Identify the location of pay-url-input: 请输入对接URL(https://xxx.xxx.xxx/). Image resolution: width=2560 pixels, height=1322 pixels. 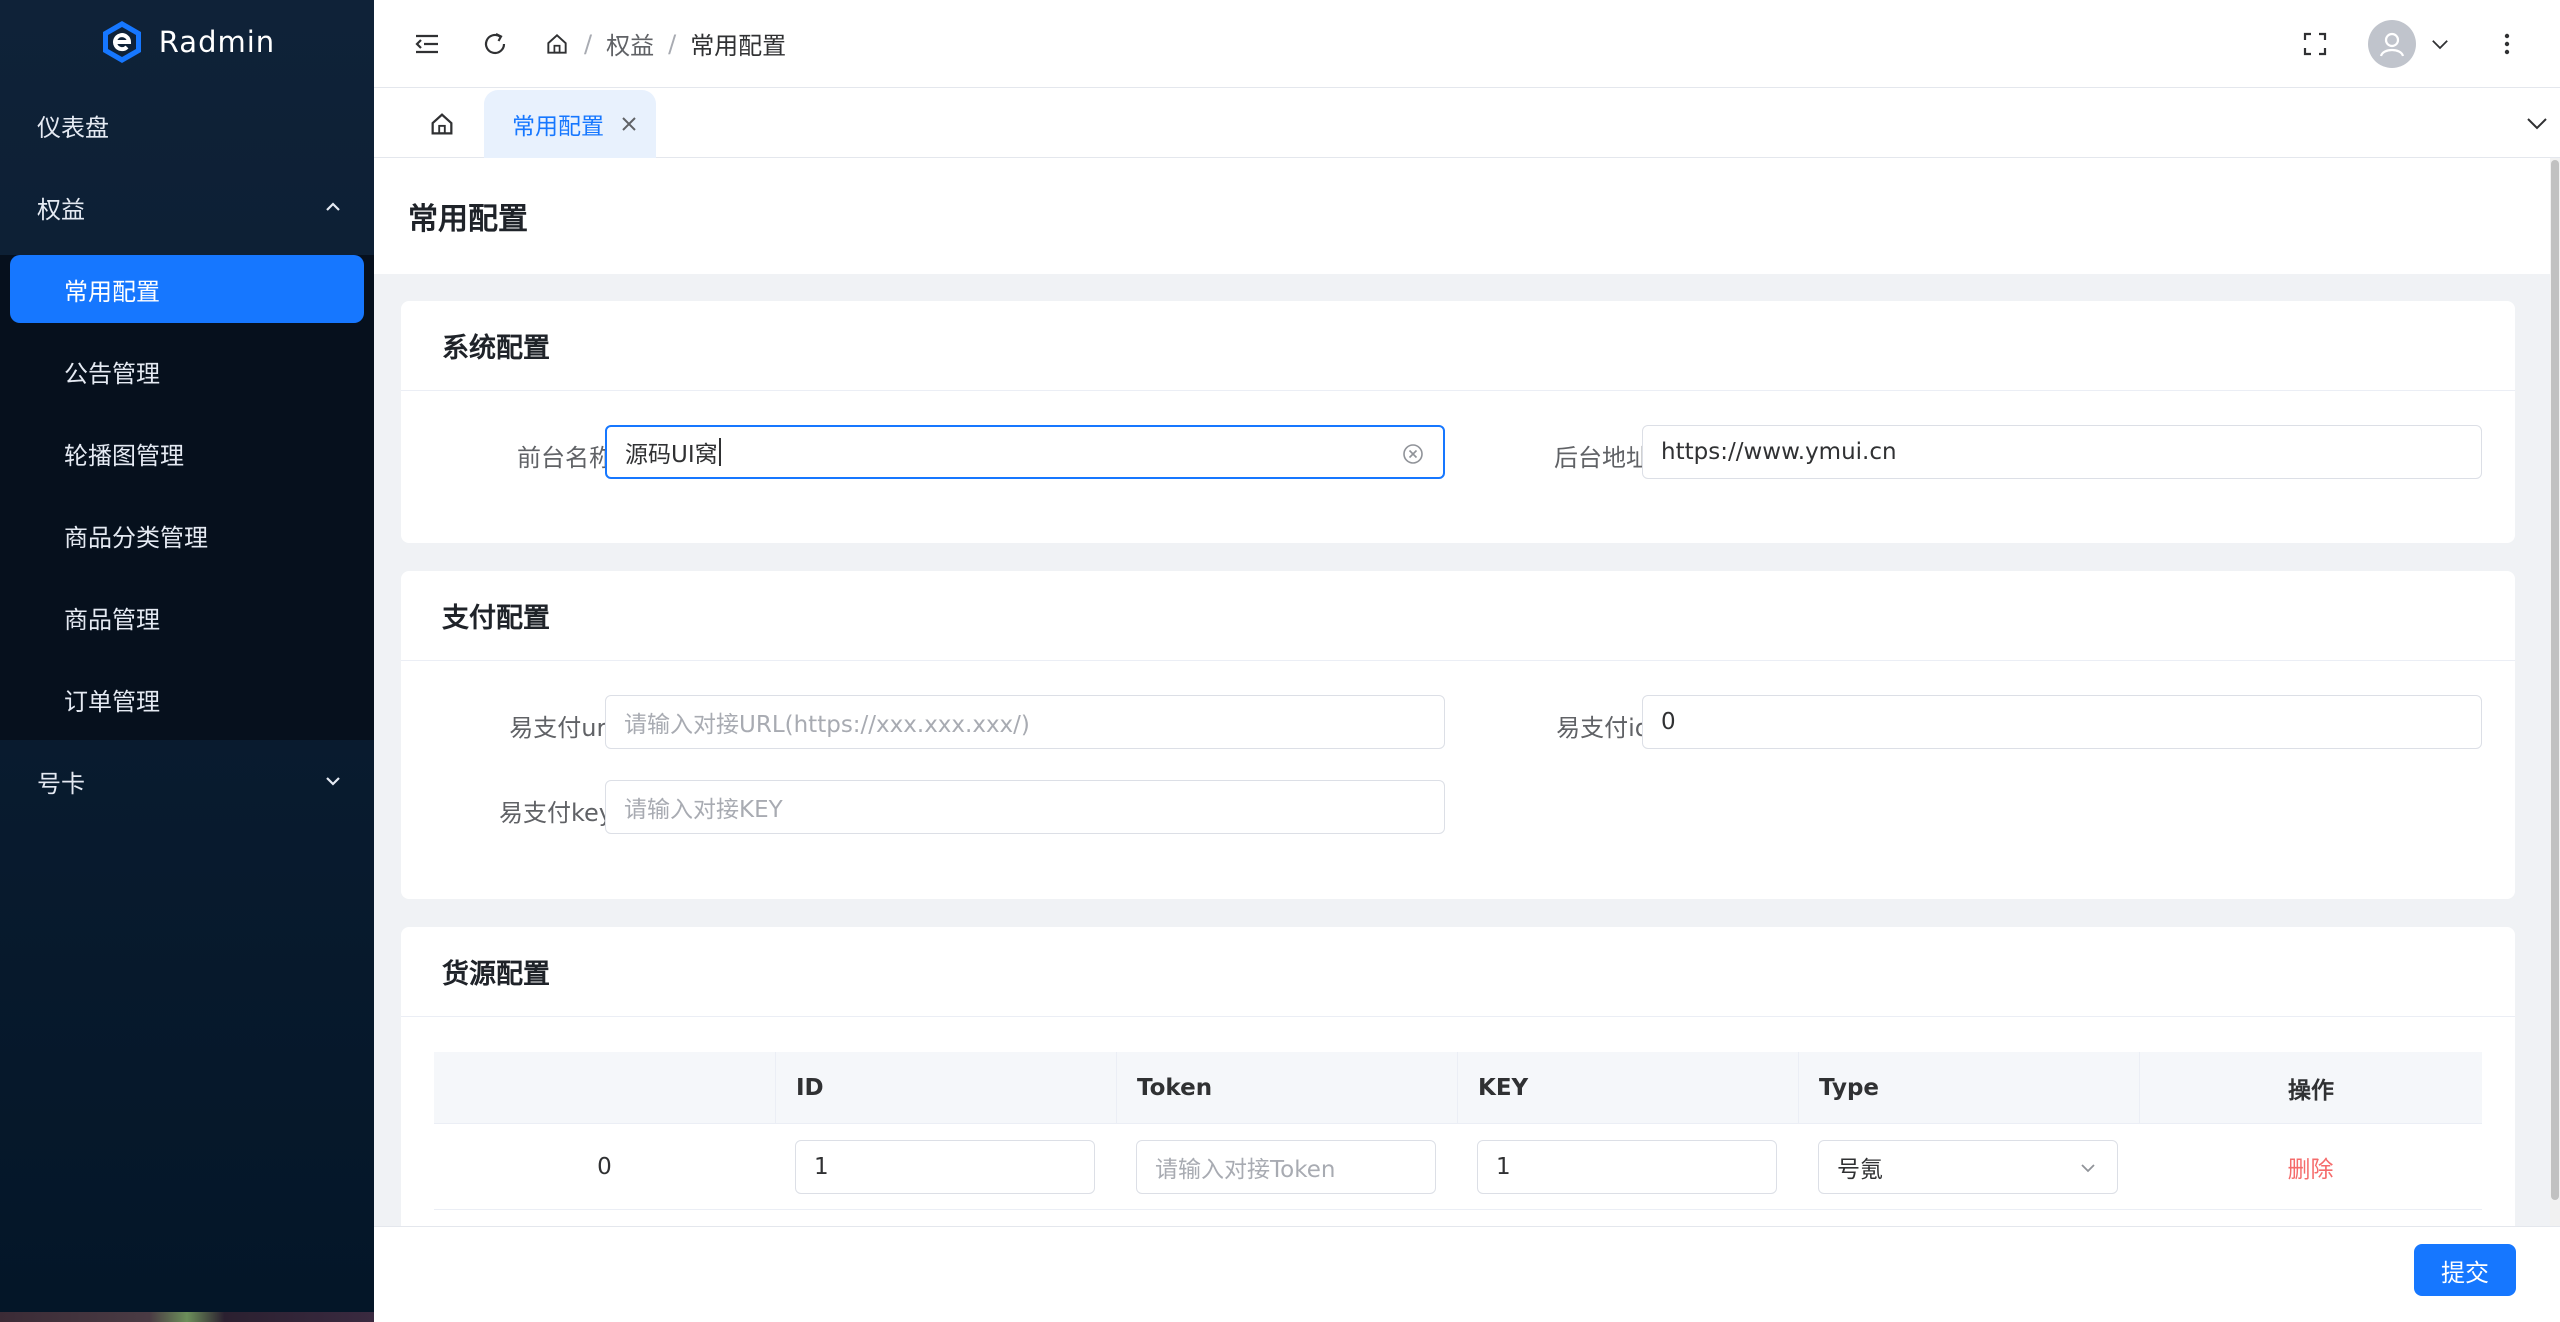
(1025, 722).